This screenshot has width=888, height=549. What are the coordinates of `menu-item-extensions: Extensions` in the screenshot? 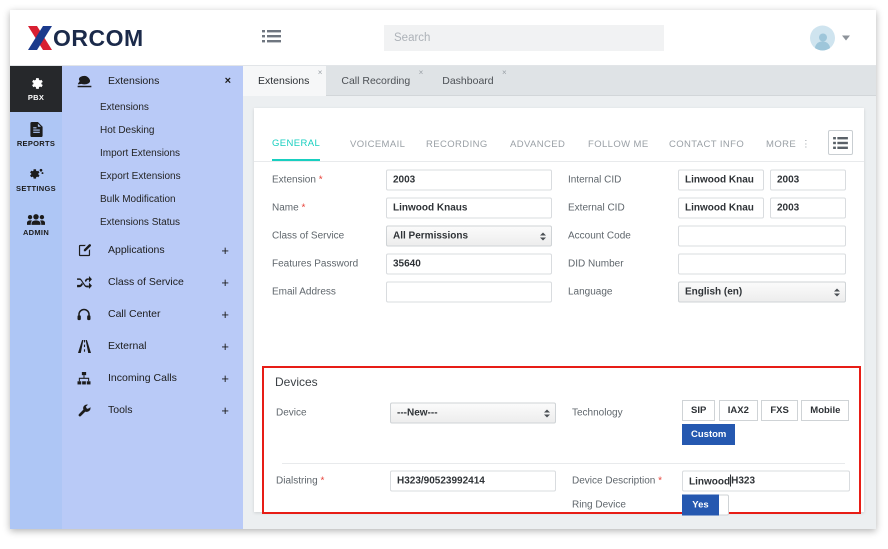 It's located at (152, 107).